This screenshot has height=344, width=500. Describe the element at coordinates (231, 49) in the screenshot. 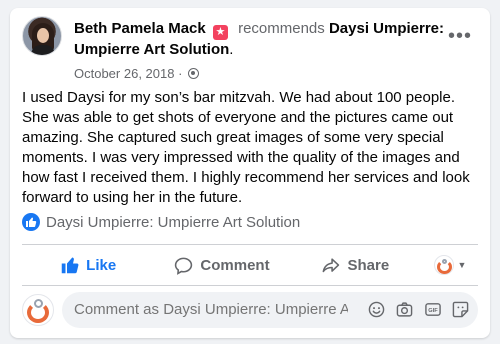

I see `title-period: .` at that location.